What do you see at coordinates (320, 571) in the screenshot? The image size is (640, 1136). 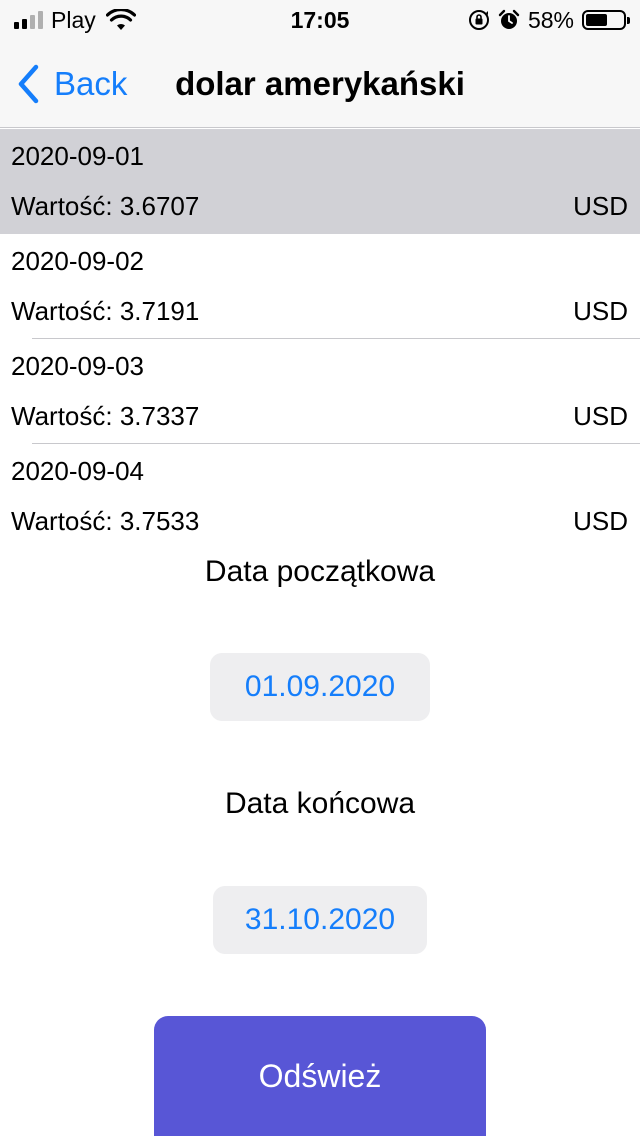 I see `start-date-label: Data początkowa` at bounding box center [320, 571].